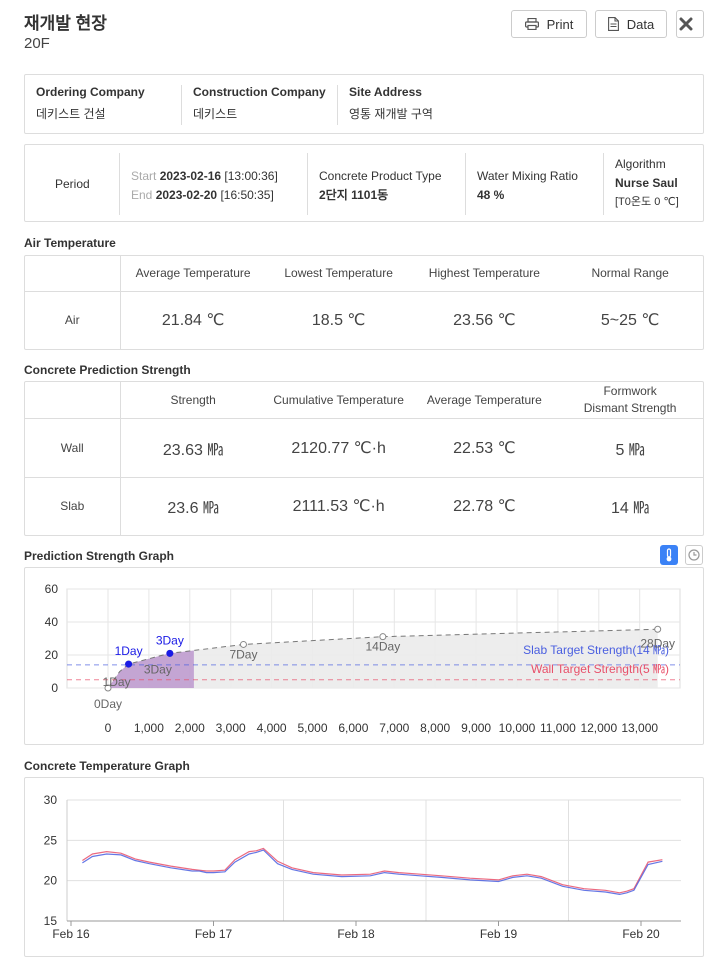 Image resolution: width=722 pixels, height=972 pixels. I want to click on x-tick-label: 4,000, so click(272, 728).